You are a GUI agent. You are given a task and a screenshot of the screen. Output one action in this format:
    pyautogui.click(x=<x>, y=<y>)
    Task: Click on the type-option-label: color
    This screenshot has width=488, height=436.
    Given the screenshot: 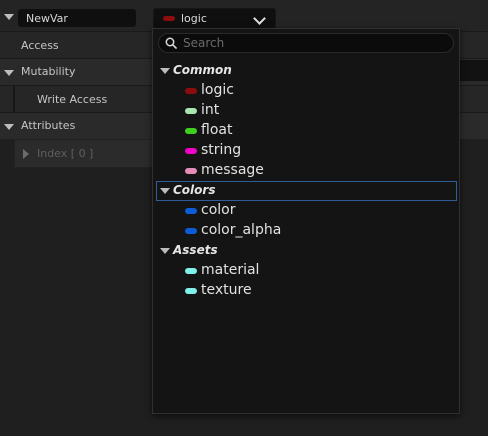 What is the action you would take?
    pyautogui.click(x=218, y=210)
    